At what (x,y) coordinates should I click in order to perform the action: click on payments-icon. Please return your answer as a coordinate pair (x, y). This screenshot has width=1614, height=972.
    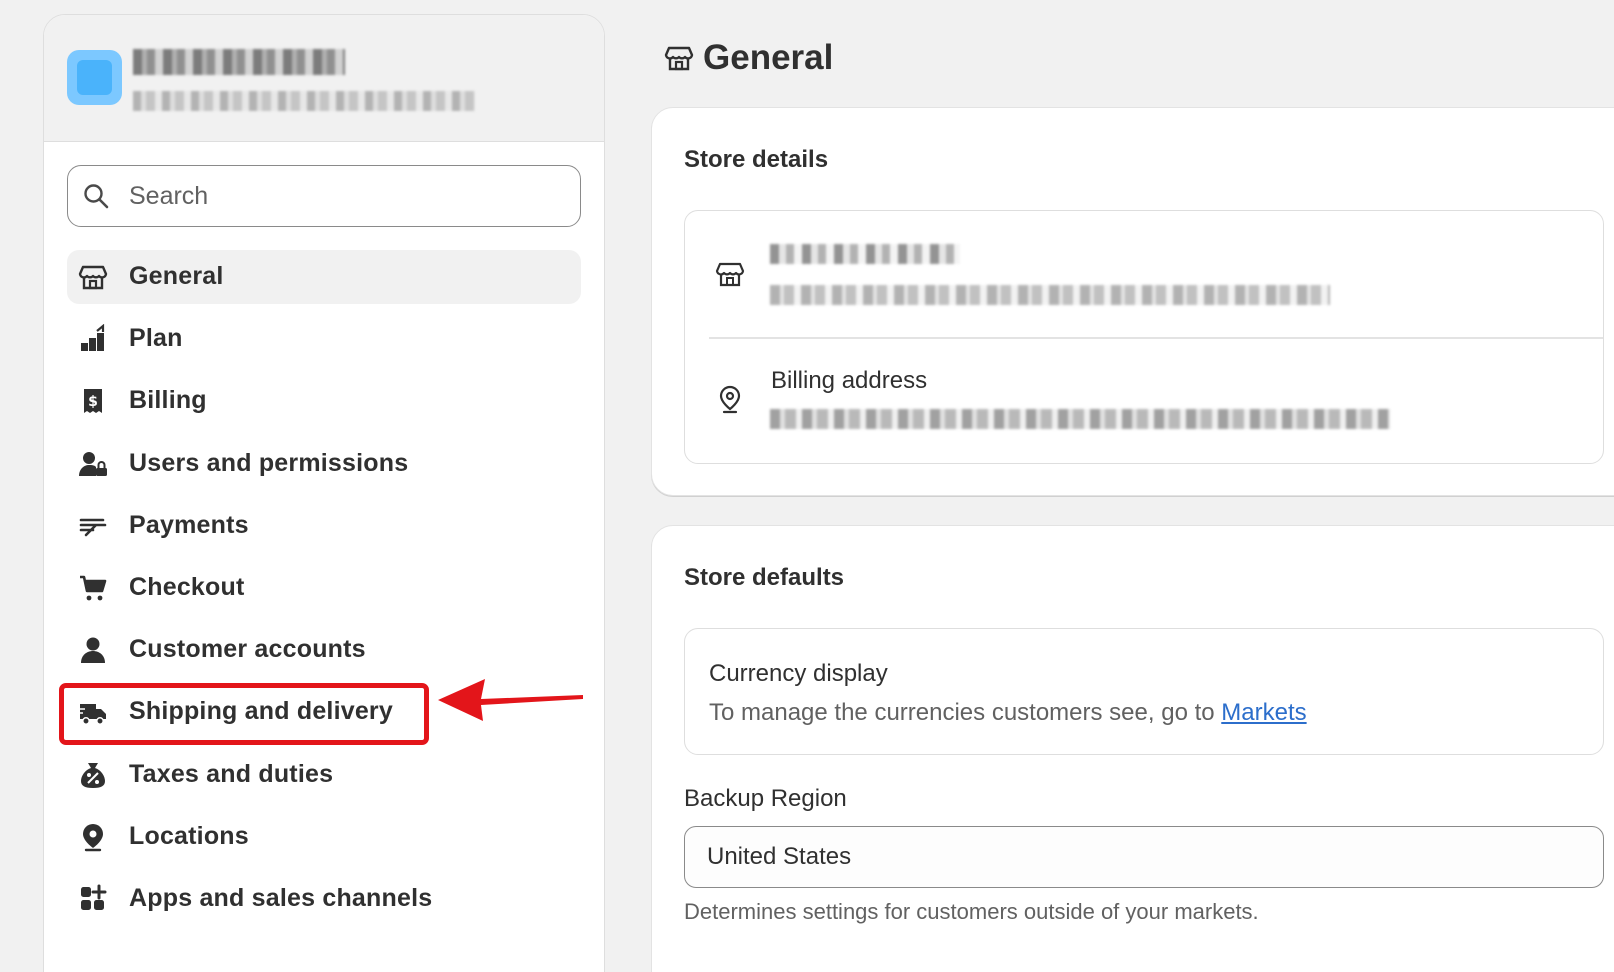
    Looking at the image, I should click on (93, 527).